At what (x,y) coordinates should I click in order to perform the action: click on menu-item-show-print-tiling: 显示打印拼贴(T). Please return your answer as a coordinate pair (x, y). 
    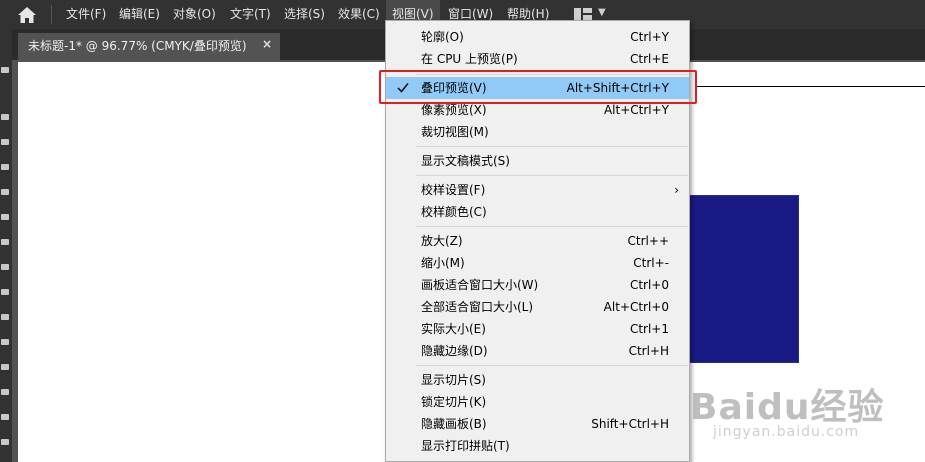
    Looking at the image, I should click on (537, 446).